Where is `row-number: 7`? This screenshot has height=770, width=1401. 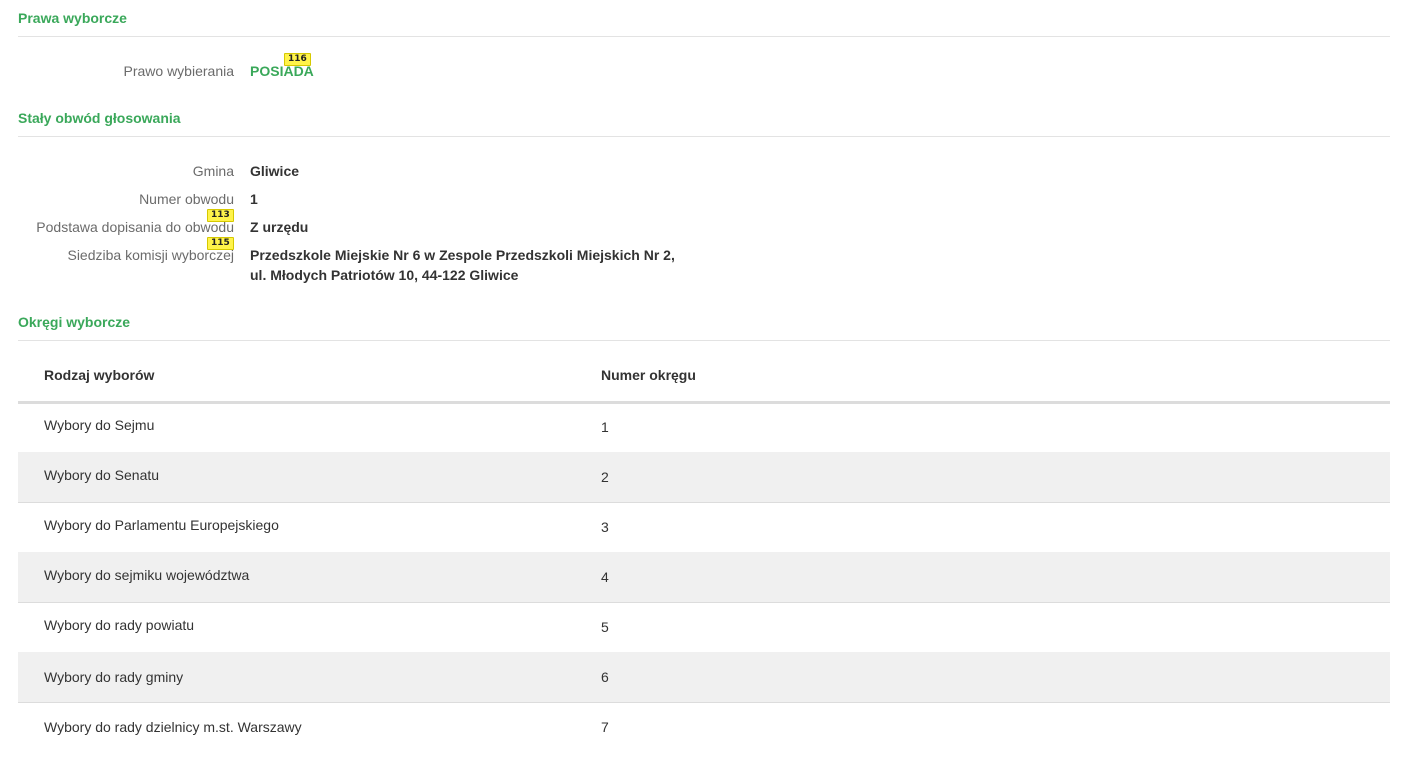 row-number: 7 is located at coordinates (605, 727).